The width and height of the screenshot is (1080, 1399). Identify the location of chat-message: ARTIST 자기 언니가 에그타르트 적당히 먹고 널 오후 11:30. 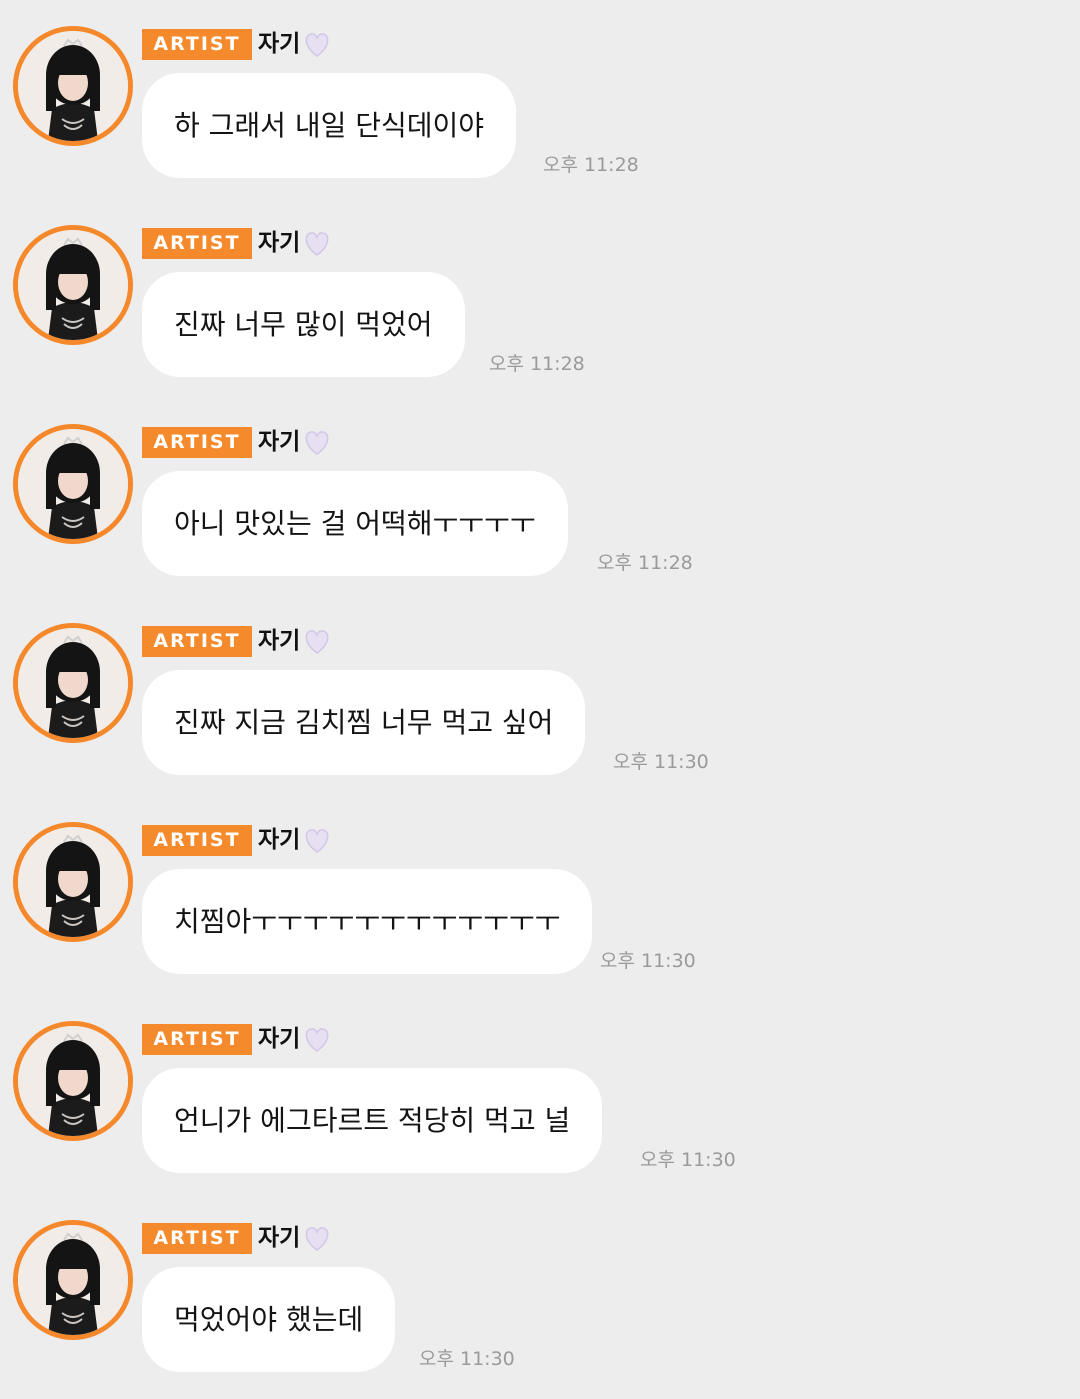
(540, 1094).